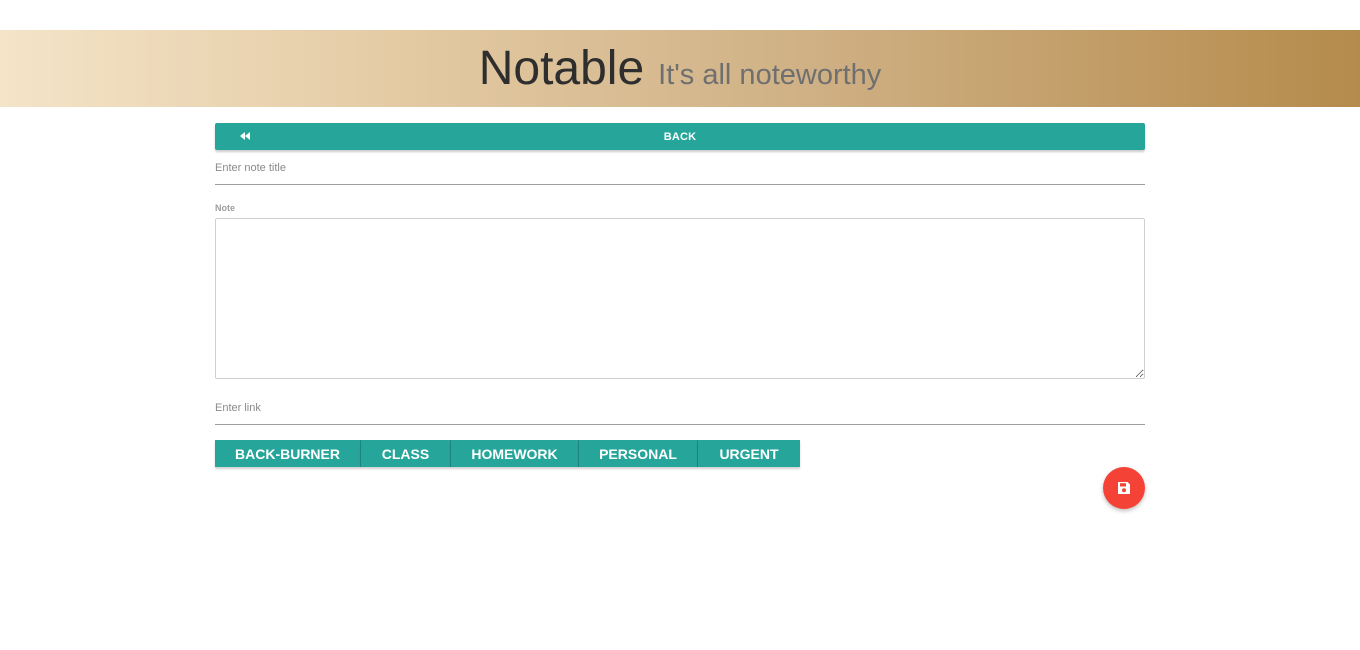  Describe the element at coordinates (515, 453) in the screenshot. I see `tag-button-homework: HOMEWORK` at that location.